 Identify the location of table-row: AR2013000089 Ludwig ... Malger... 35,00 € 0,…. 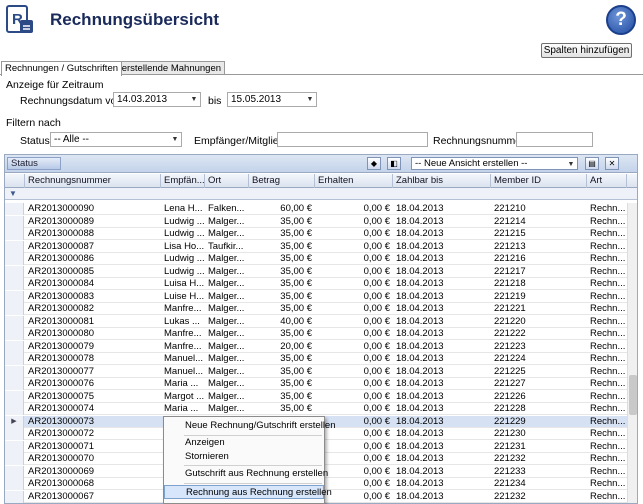
(316, 221).